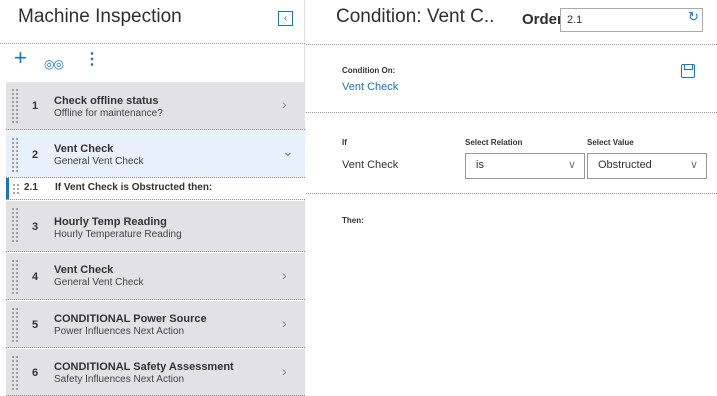  What do you see at coordinates (35, 227) in the screenshot?
I see `step-number: 3` at bounding box center [35, 227].